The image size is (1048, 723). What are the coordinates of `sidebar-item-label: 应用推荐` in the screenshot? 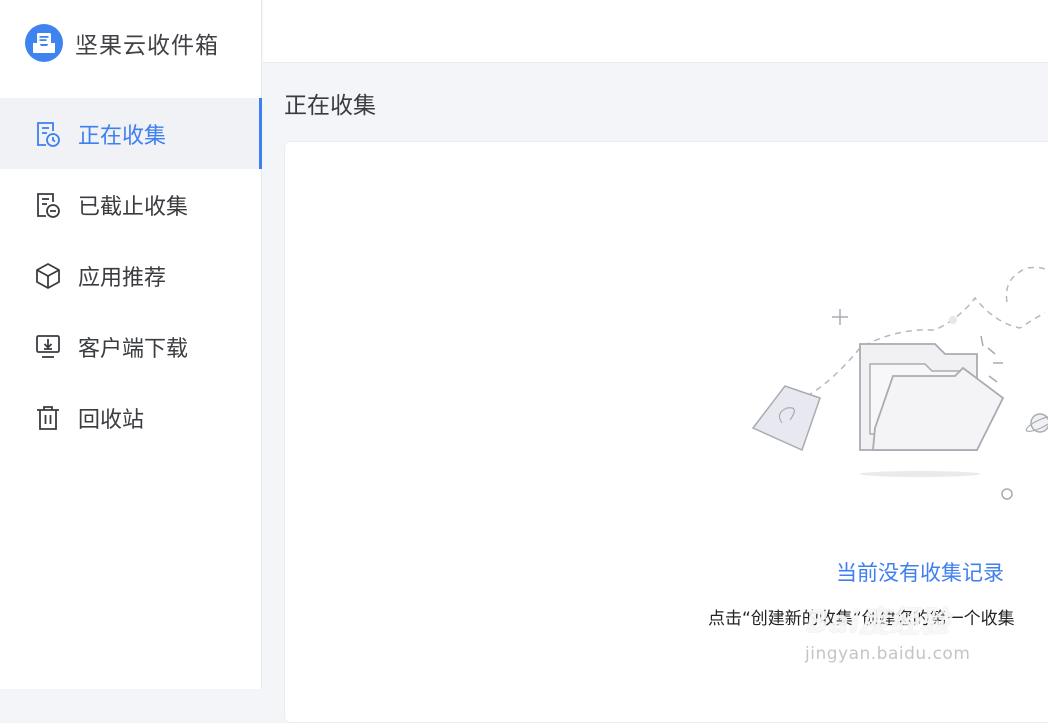 It's located at (122, 278).